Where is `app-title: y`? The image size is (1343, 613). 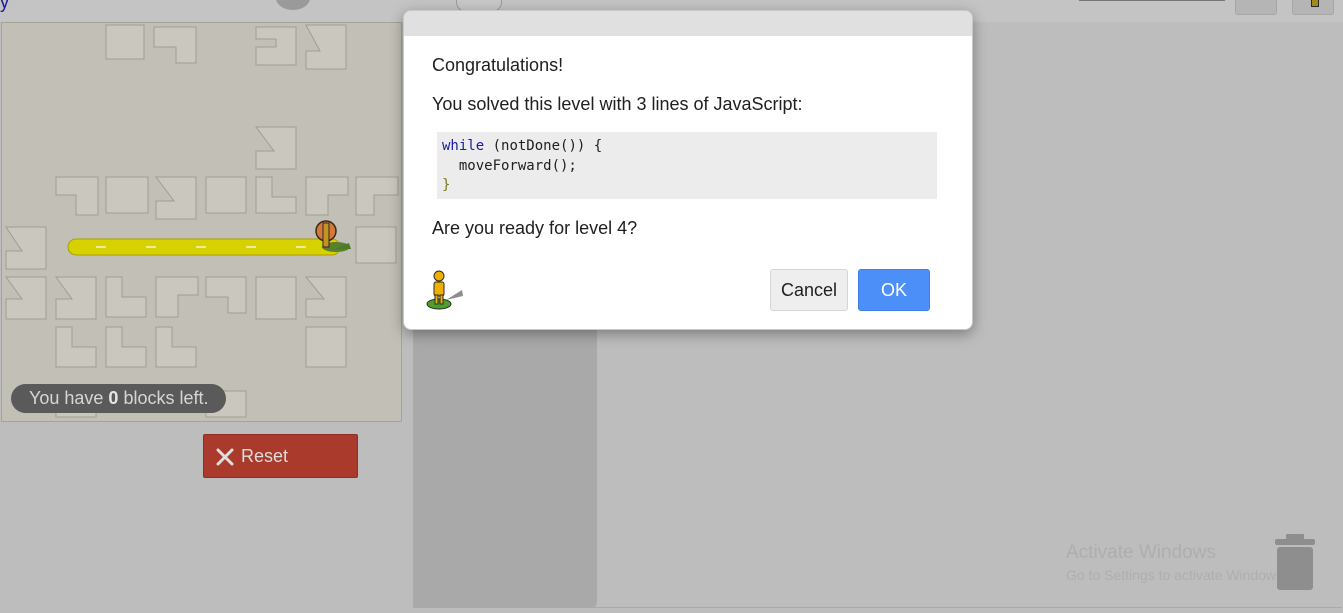 app-title: y is located at coordinates (4, 6).